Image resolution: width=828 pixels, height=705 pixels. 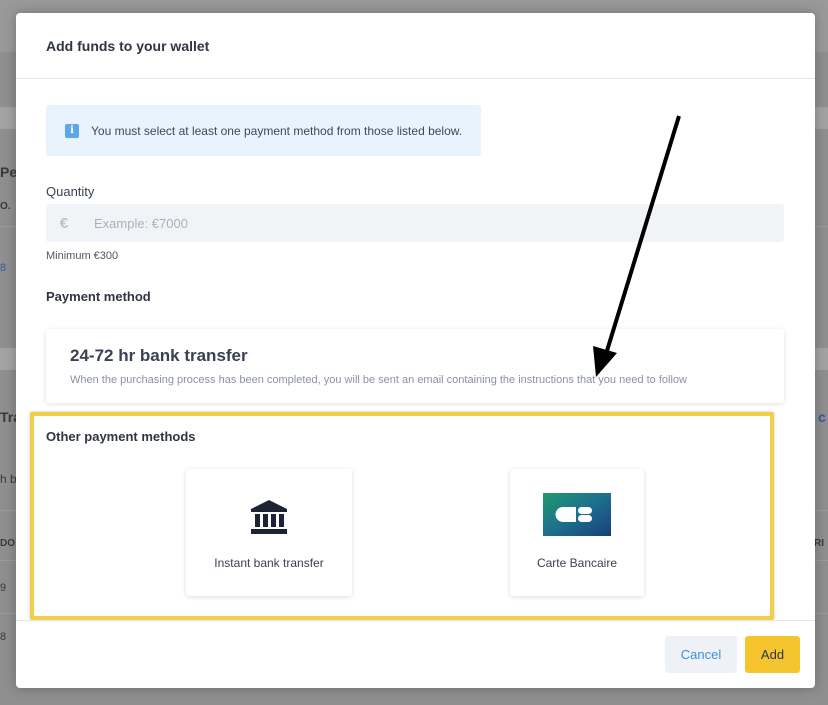 What do you see at coordinates (64, 223) in the screenshot?
I see `euro-icon: €` at bounding box center [64, 223].